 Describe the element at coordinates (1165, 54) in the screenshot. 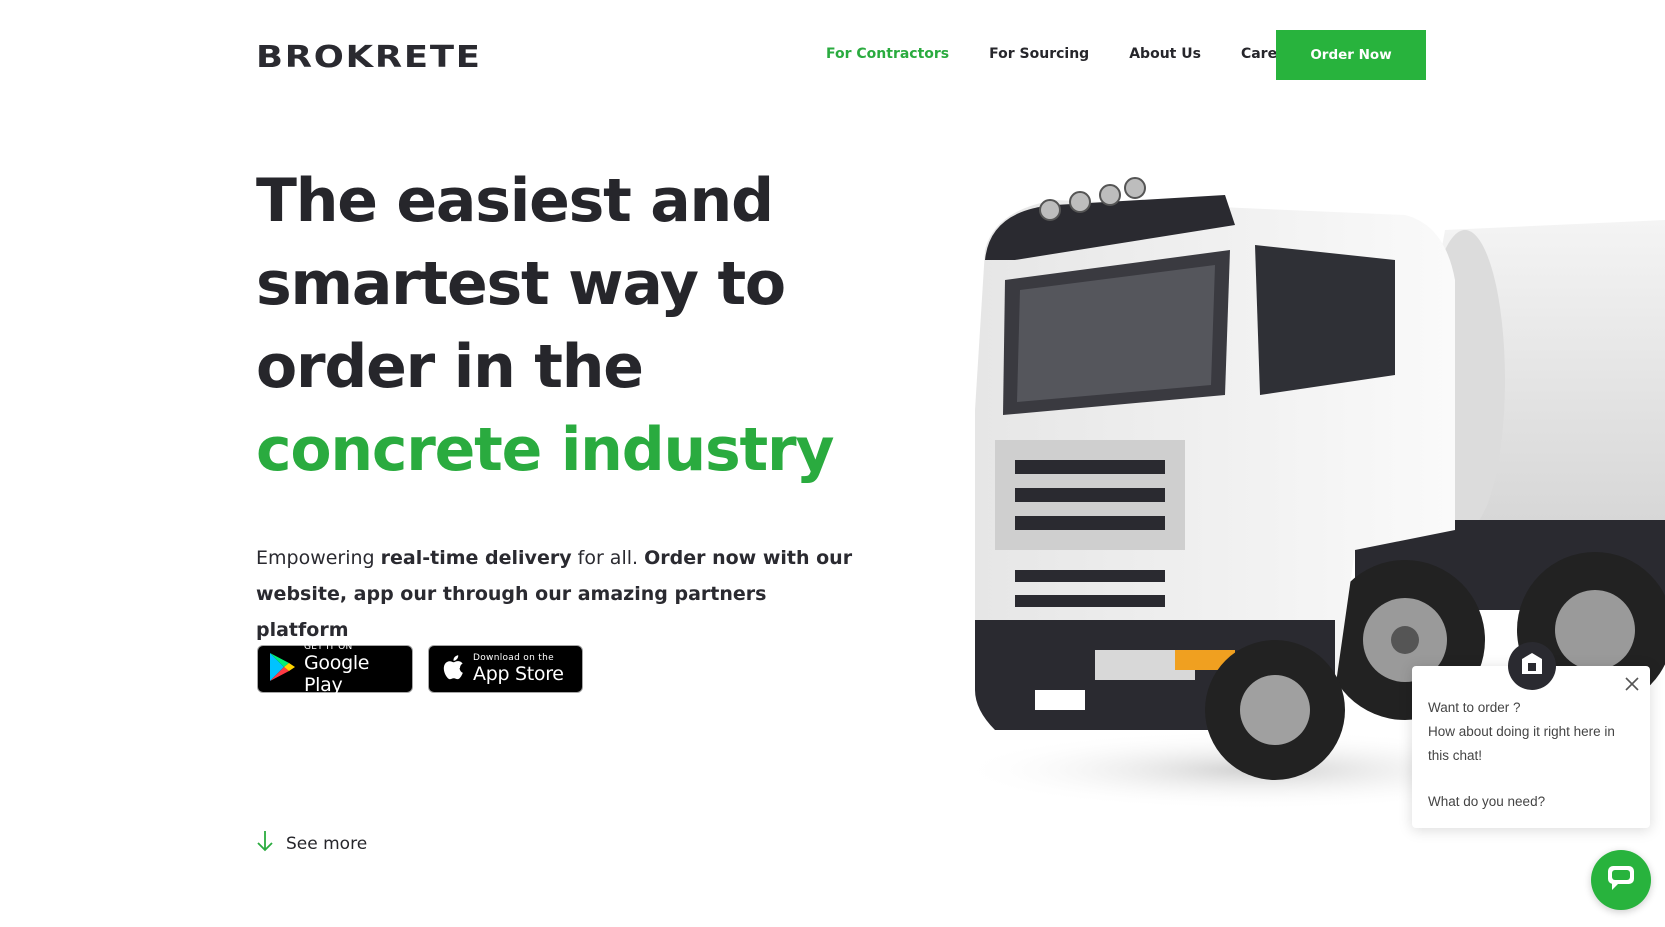

I see `nav-about-us: About Us` at that location.